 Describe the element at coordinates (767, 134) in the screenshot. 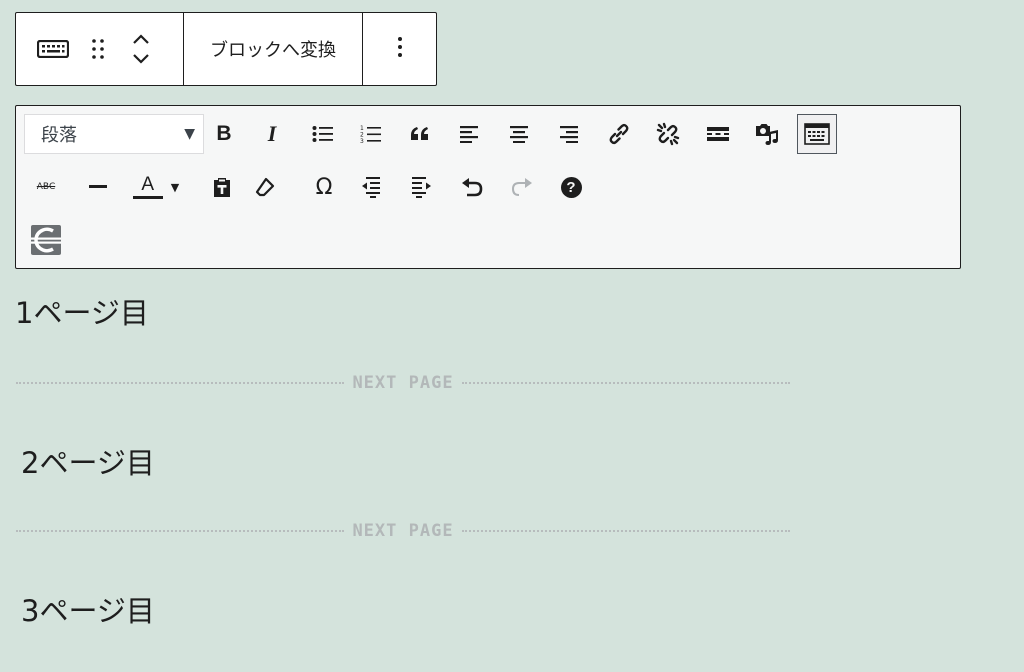

I see `media-icon` at that location.